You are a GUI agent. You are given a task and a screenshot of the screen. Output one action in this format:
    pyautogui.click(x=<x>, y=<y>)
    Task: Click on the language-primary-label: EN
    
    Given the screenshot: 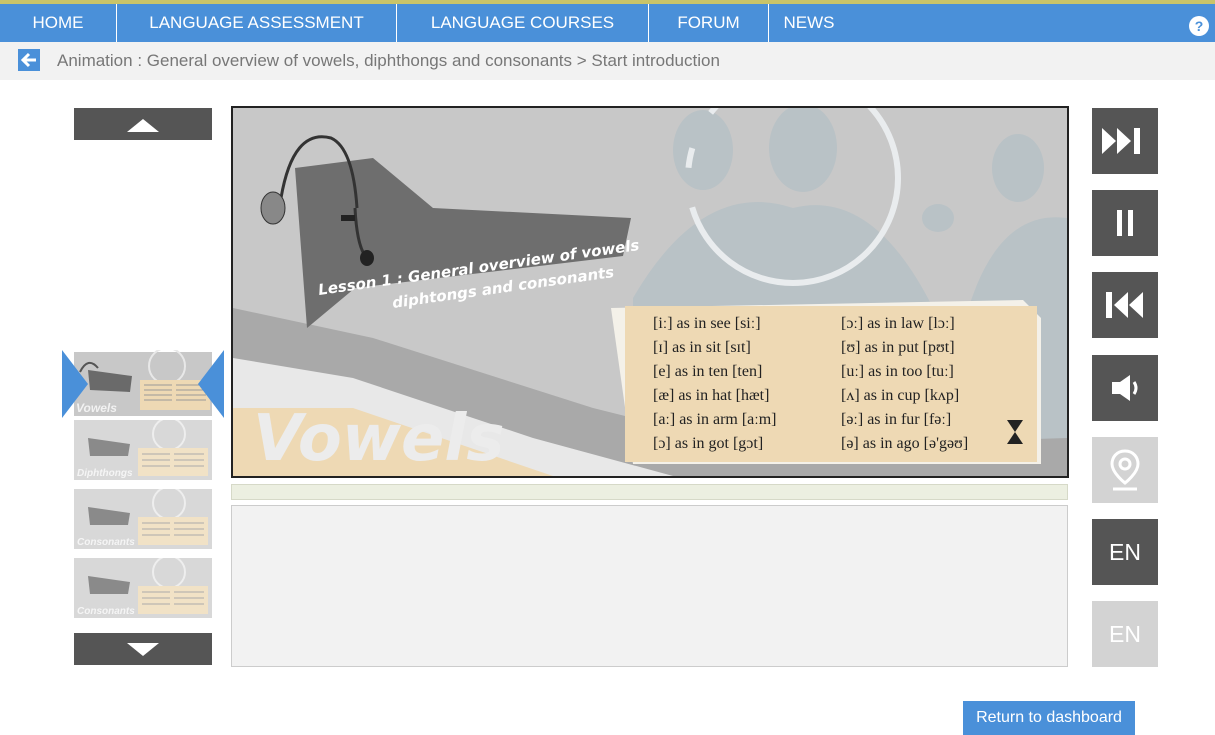 What is the action you would take?
    pyautogui.click(x=1125, y=552)
    